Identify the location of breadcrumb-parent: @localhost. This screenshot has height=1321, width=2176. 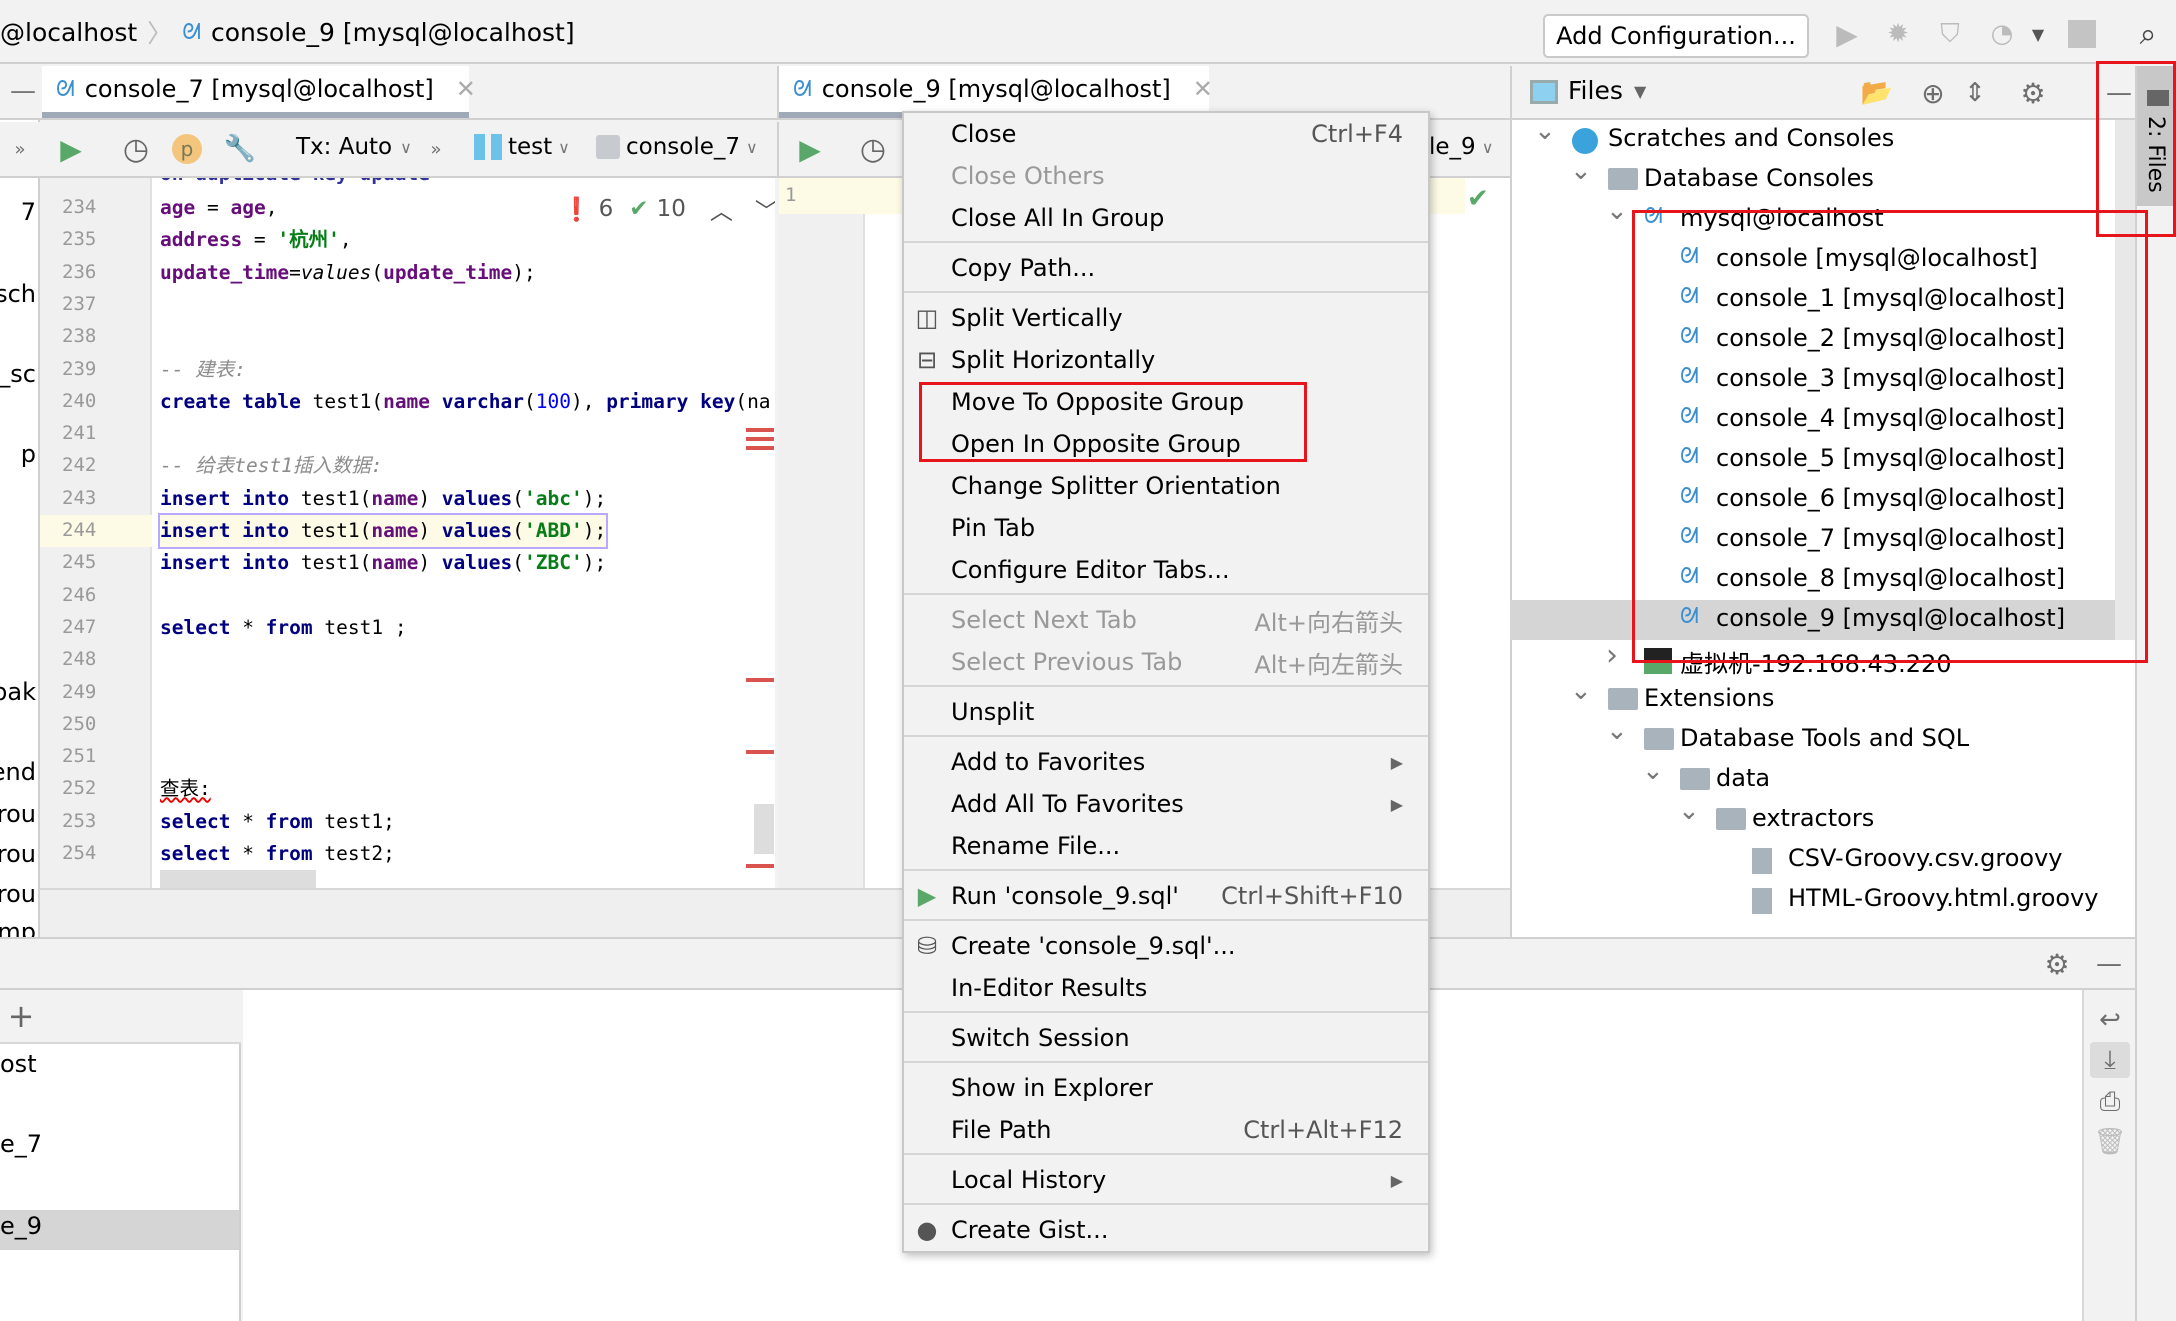
(68, 32).